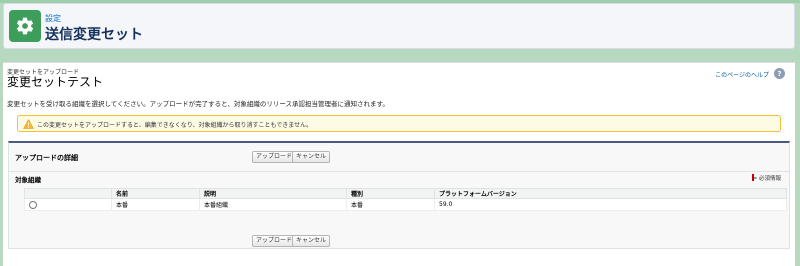  I want to click on upload-button-bottom: アップロード, so click(274, 241).